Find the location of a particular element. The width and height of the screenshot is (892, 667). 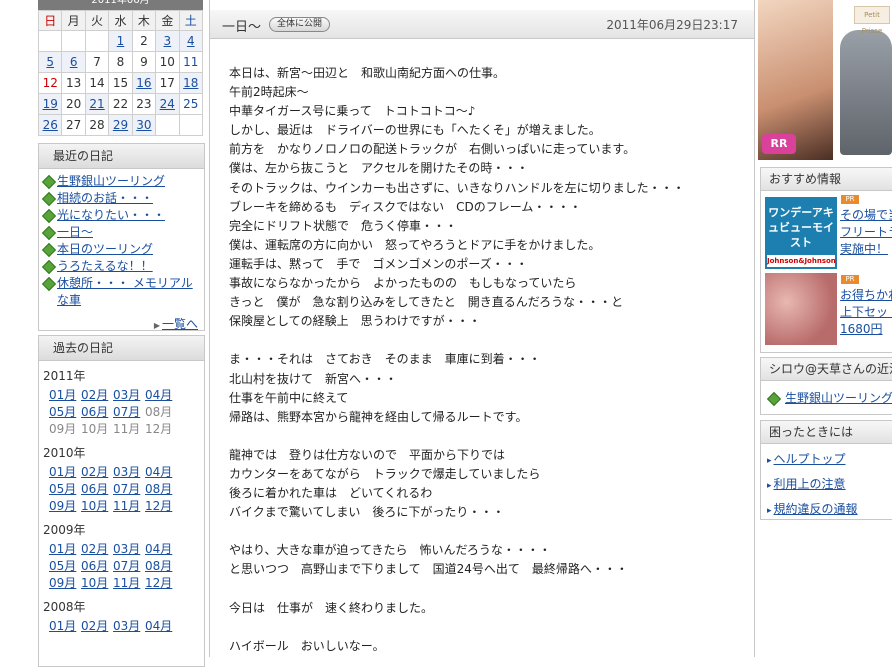

calendar-day: 26 is located at coordinates (50, 125).